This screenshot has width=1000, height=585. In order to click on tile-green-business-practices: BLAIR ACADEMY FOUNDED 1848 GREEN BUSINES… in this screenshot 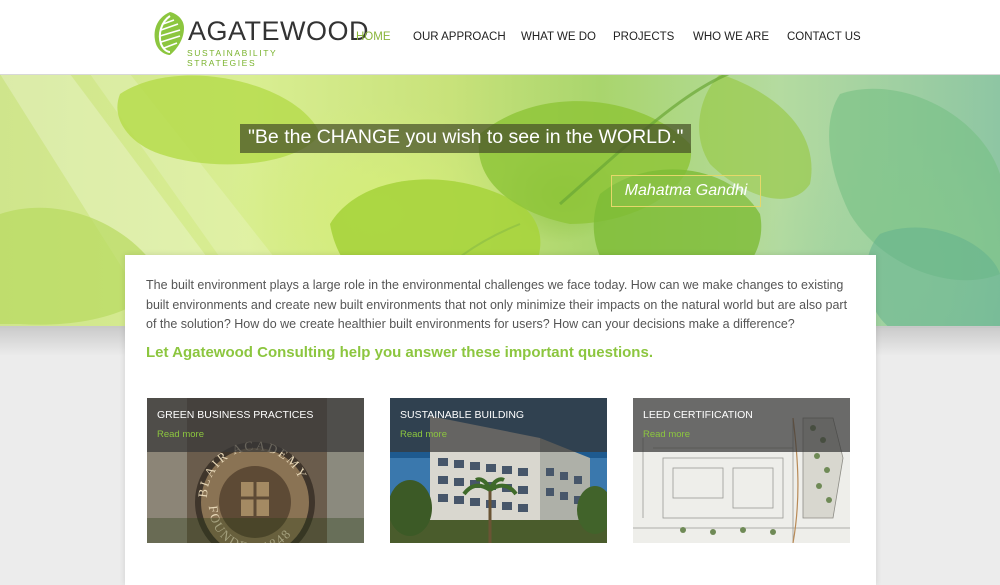, I will do `click(255, 470)`.